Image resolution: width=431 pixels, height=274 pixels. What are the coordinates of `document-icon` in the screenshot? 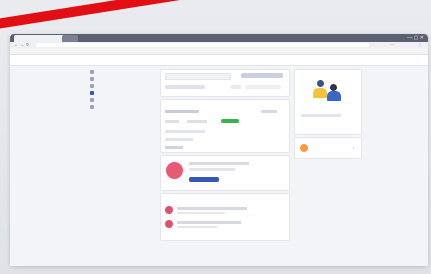 It's located at (92, 100).